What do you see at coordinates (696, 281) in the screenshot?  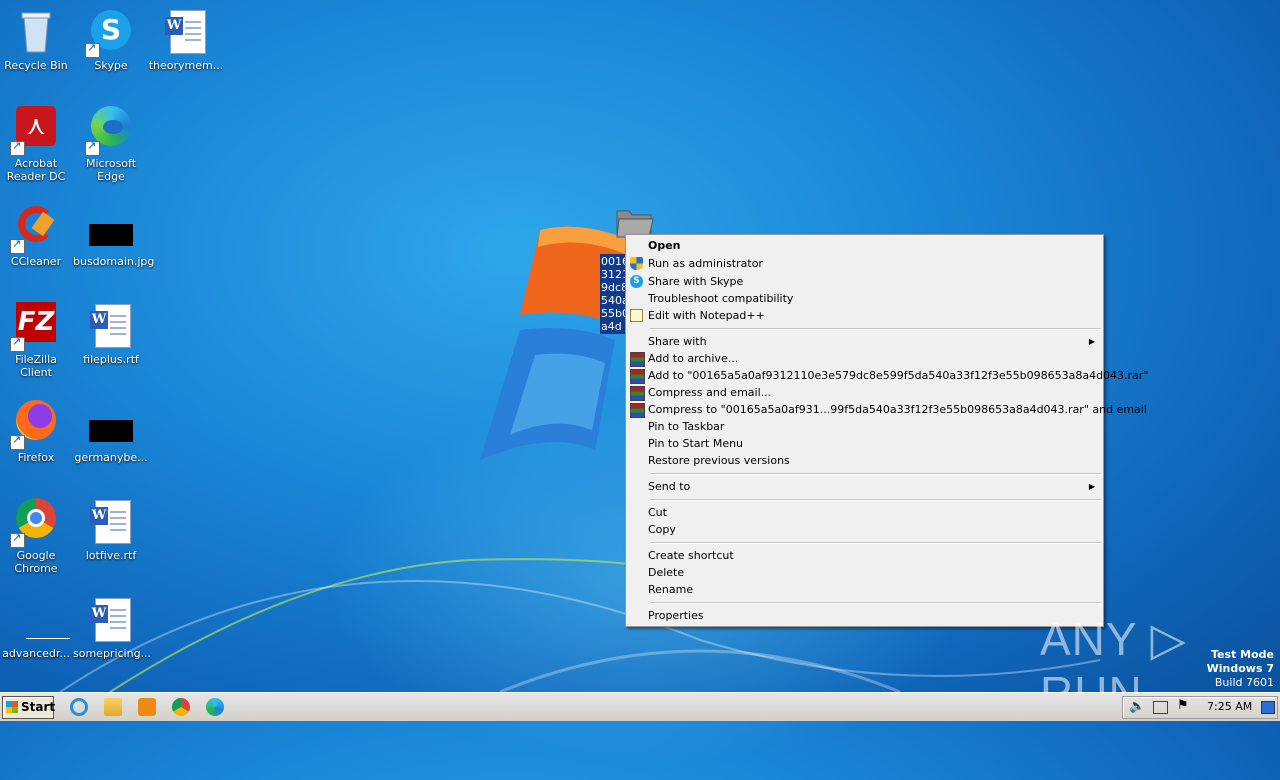 I see `menu-item-label: Share with Skype` at bounding box center [696, 281].